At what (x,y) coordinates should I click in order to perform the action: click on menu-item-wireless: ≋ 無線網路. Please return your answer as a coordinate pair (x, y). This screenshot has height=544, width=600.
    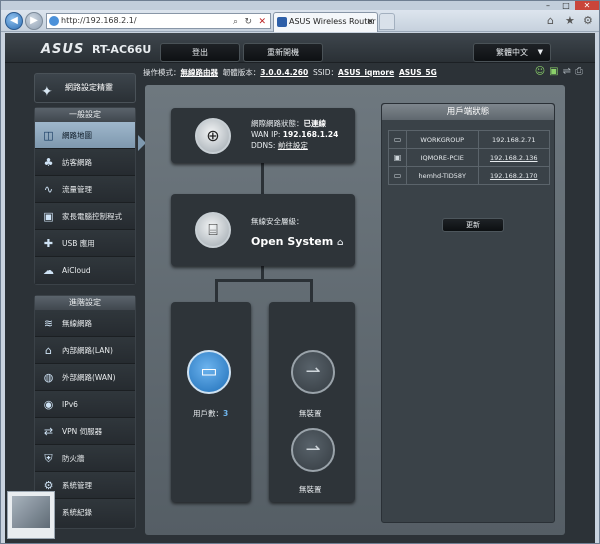
    Looking at the image, I should click on (85, 323).